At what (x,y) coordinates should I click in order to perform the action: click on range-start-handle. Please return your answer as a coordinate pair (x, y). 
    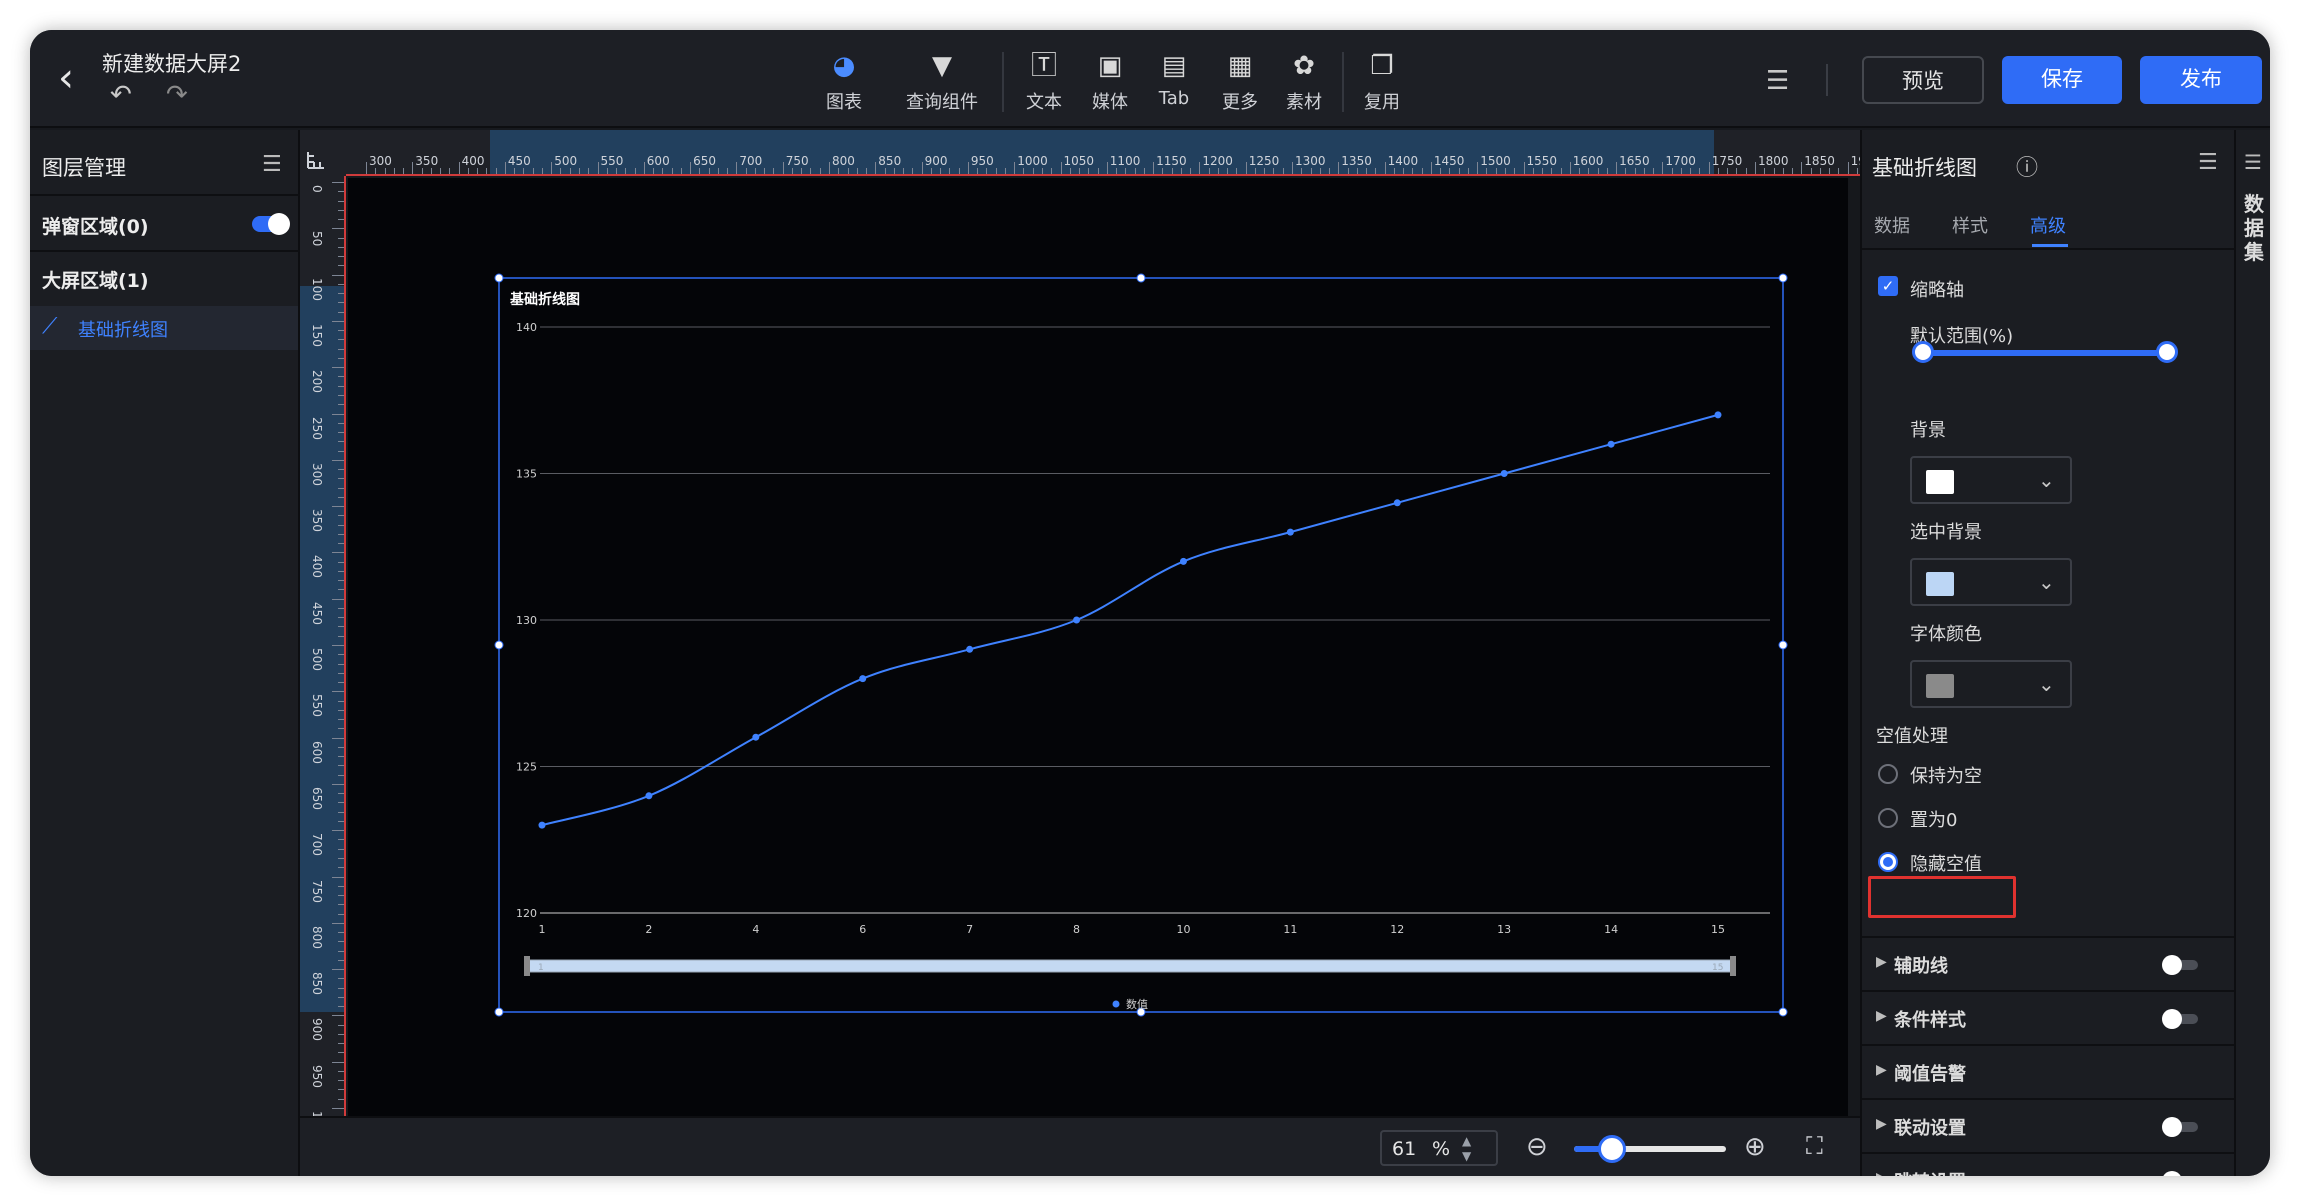
    Looking at the image, I should click on (1923, 352).